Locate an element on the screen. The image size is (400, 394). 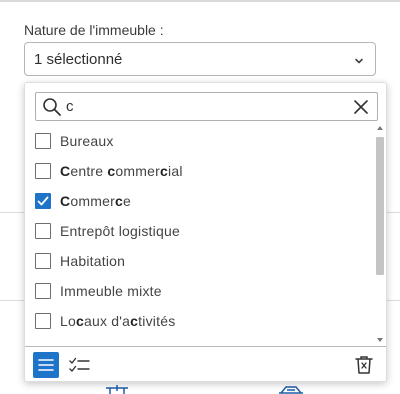
check-icon is located at coordinates (43, 201).